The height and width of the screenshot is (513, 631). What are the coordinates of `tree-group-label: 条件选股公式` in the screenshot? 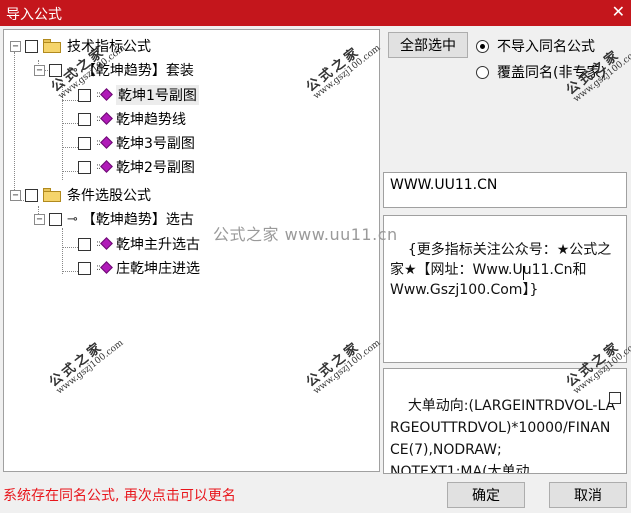 It's located at (109, 196).